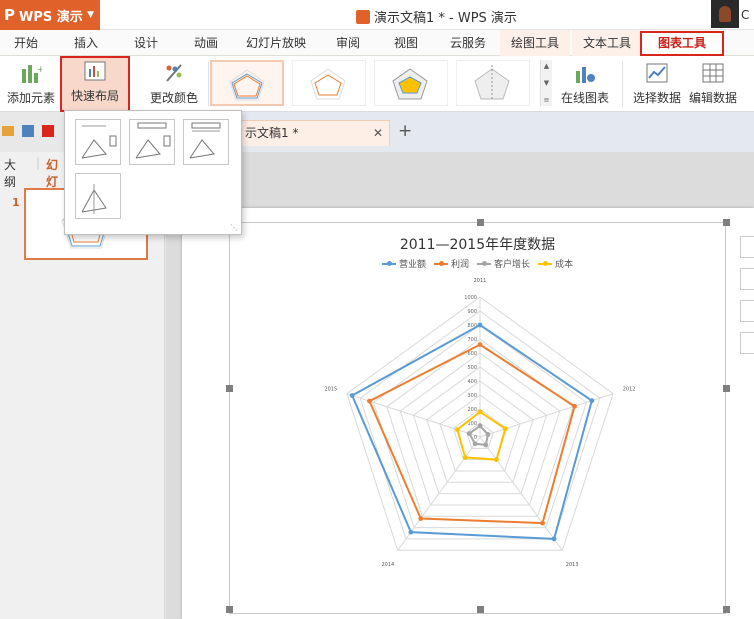 This screenshot has height=619, width=754. I want to click on user-name: C, so click(745, 15).